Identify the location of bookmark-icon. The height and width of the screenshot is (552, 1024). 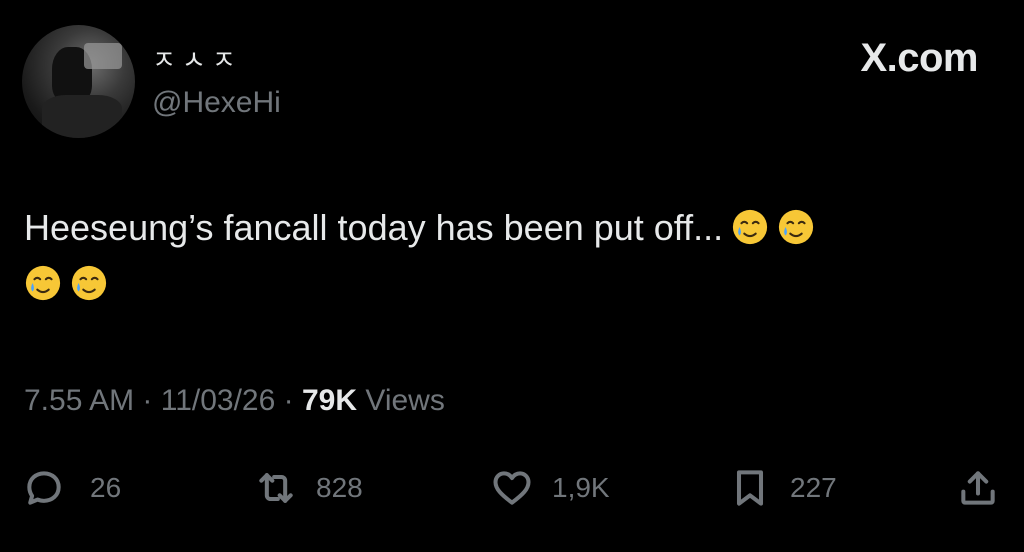
(750, 488).